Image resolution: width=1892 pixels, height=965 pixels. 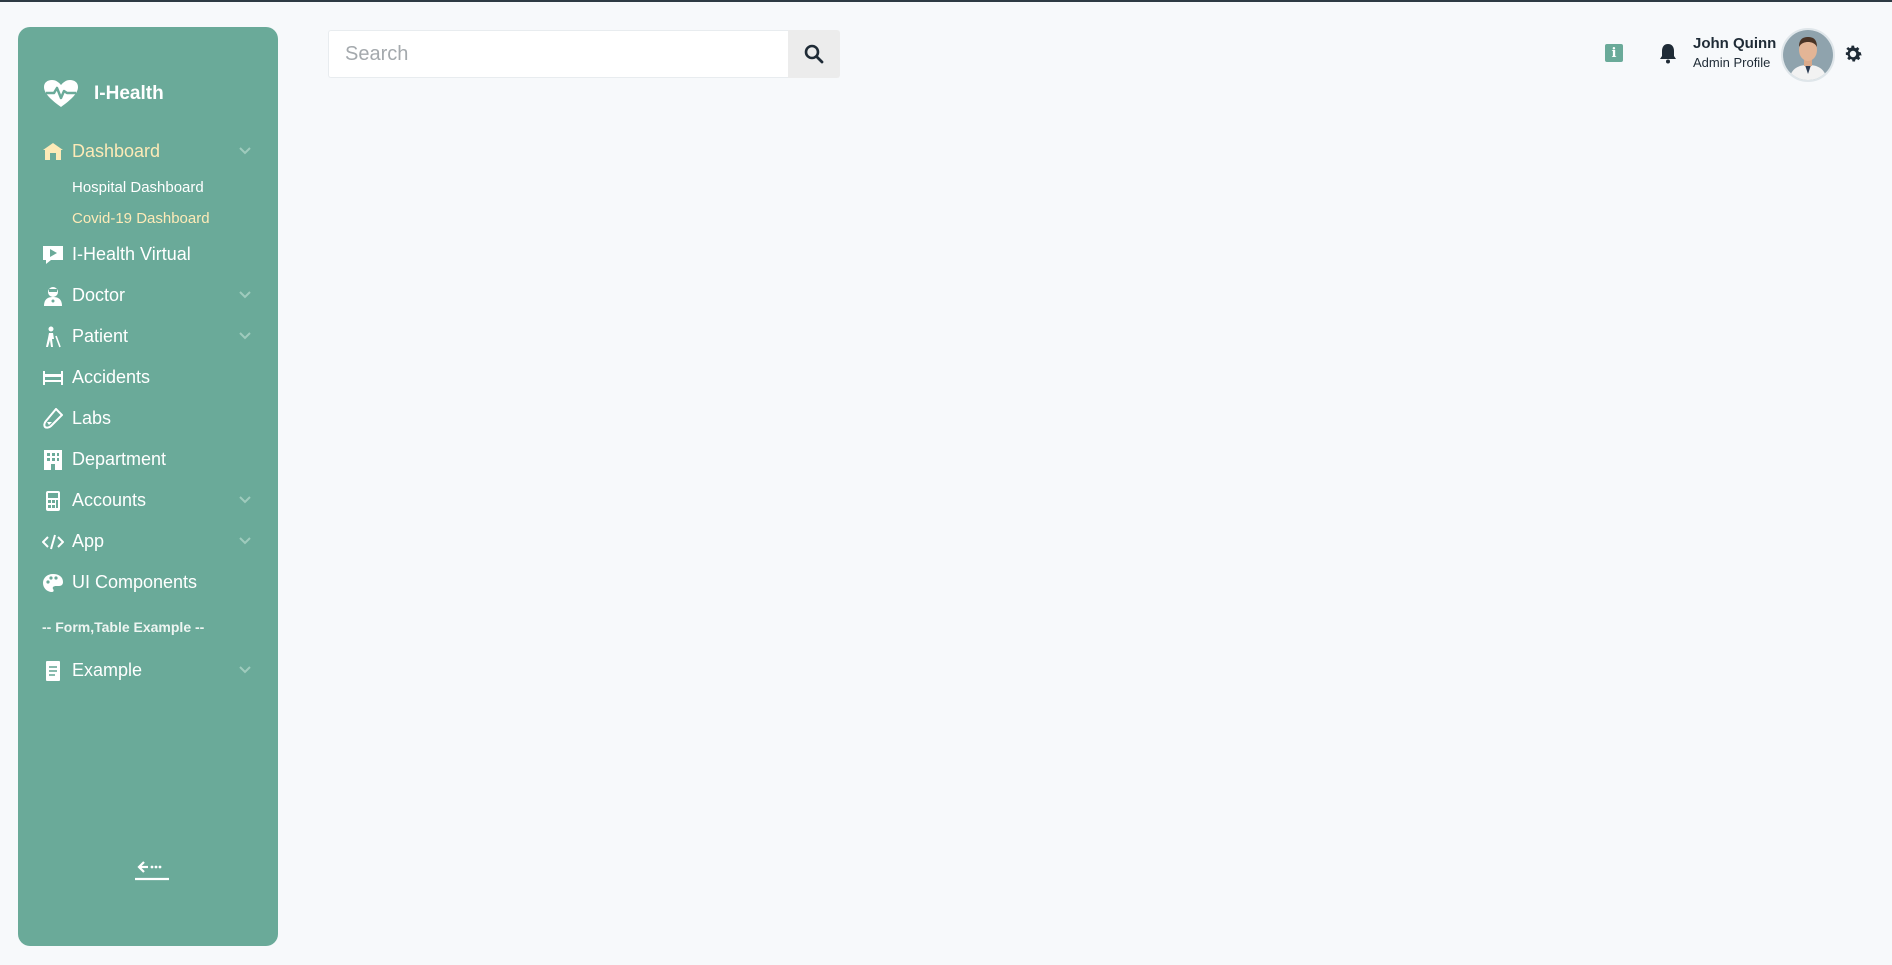 What do you see at coordinates (152, 872) in the screenshot?
I see `collapse-sidebar-icon` at bounding box center [152, 872].